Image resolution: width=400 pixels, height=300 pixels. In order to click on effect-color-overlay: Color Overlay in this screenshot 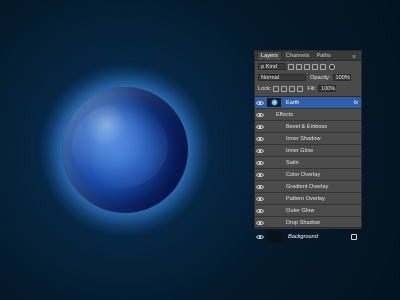, I will do `click(308, 175)`.